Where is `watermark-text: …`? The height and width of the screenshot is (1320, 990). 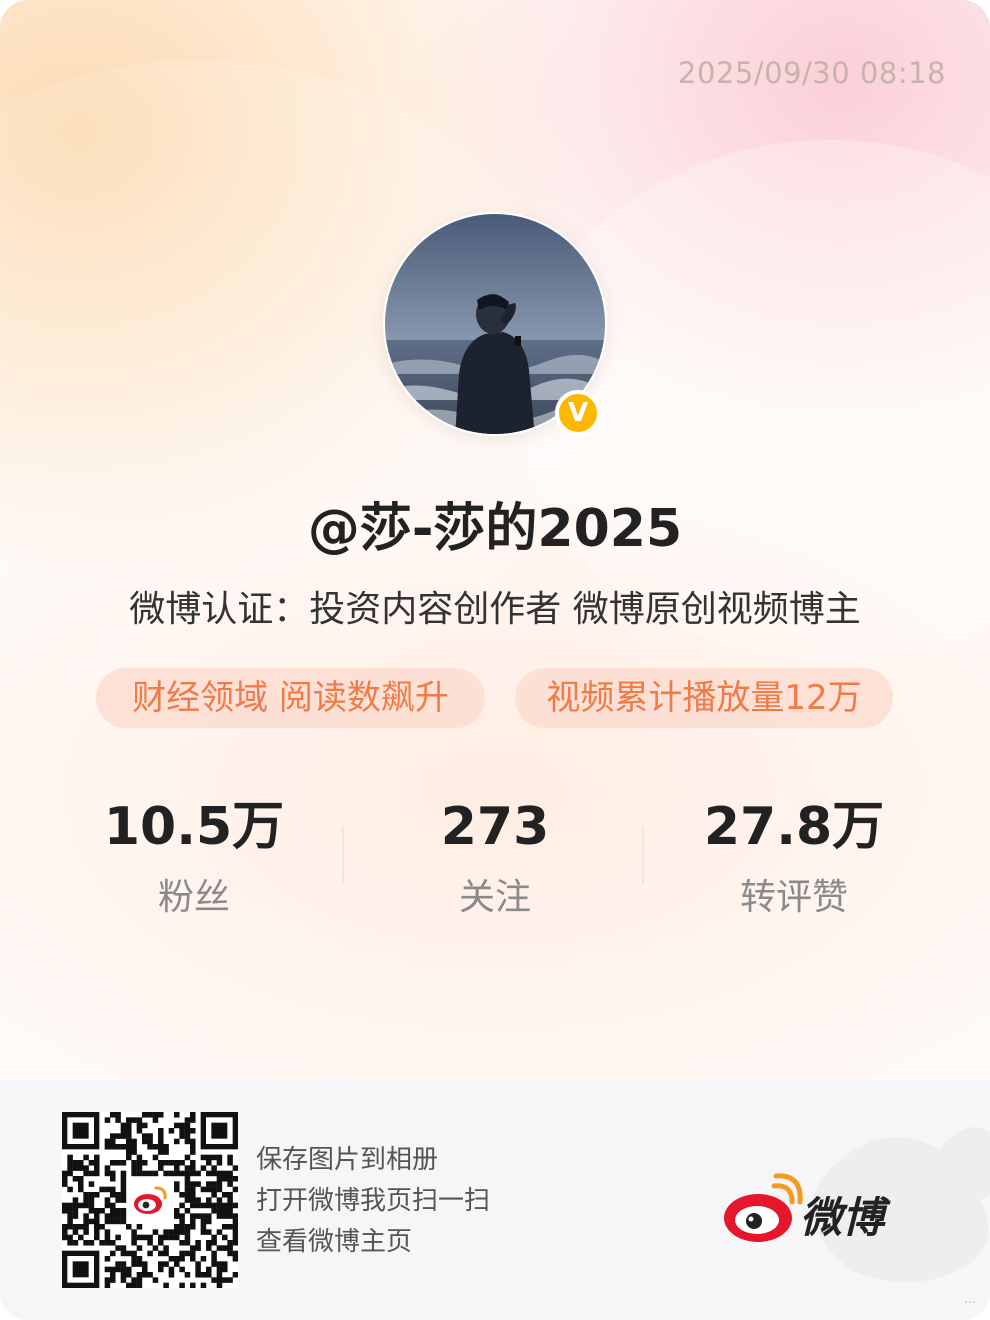
watermark-text: … is located at coordinates (970, 1299).